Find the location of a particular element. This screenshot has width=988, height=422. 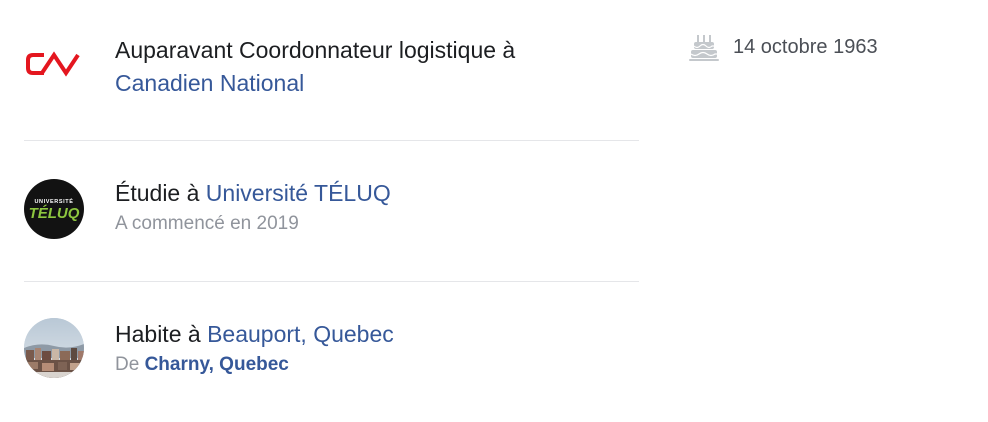

birthday-cake-icon is located at coordinates (704, 48).